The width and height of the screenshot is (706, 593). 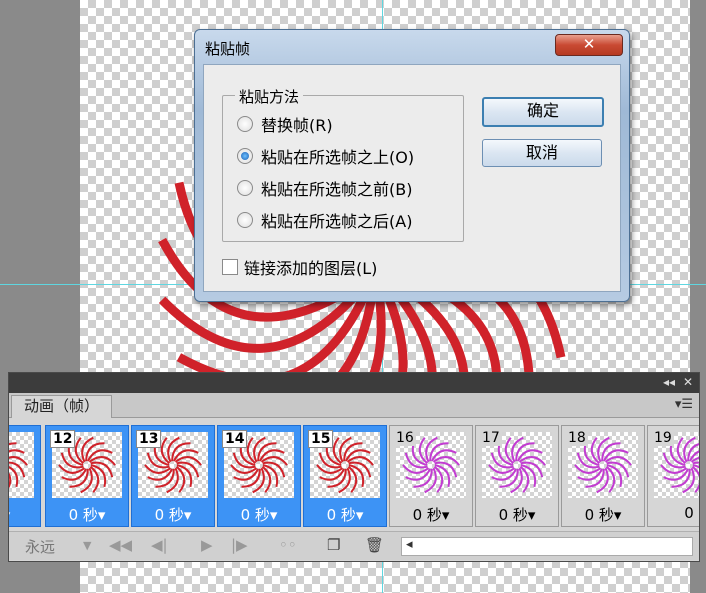 What do you see at coordinates (374, 545) in the screenshot?
I see `delete-frame-icon: 🗑` at bounding box center [374, 545].